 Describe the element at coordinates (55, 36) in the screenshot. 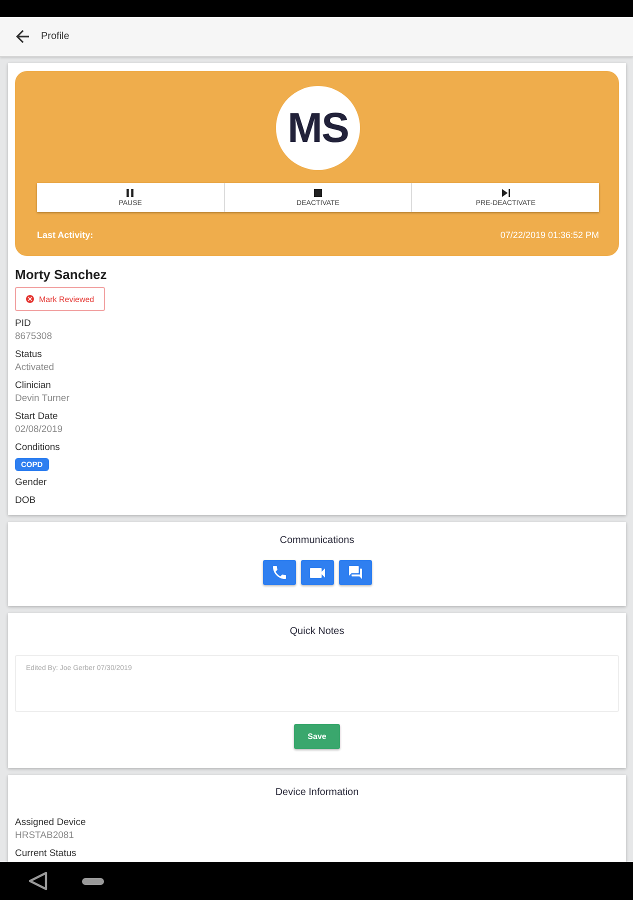

I see `page-title: Profile` at that location.